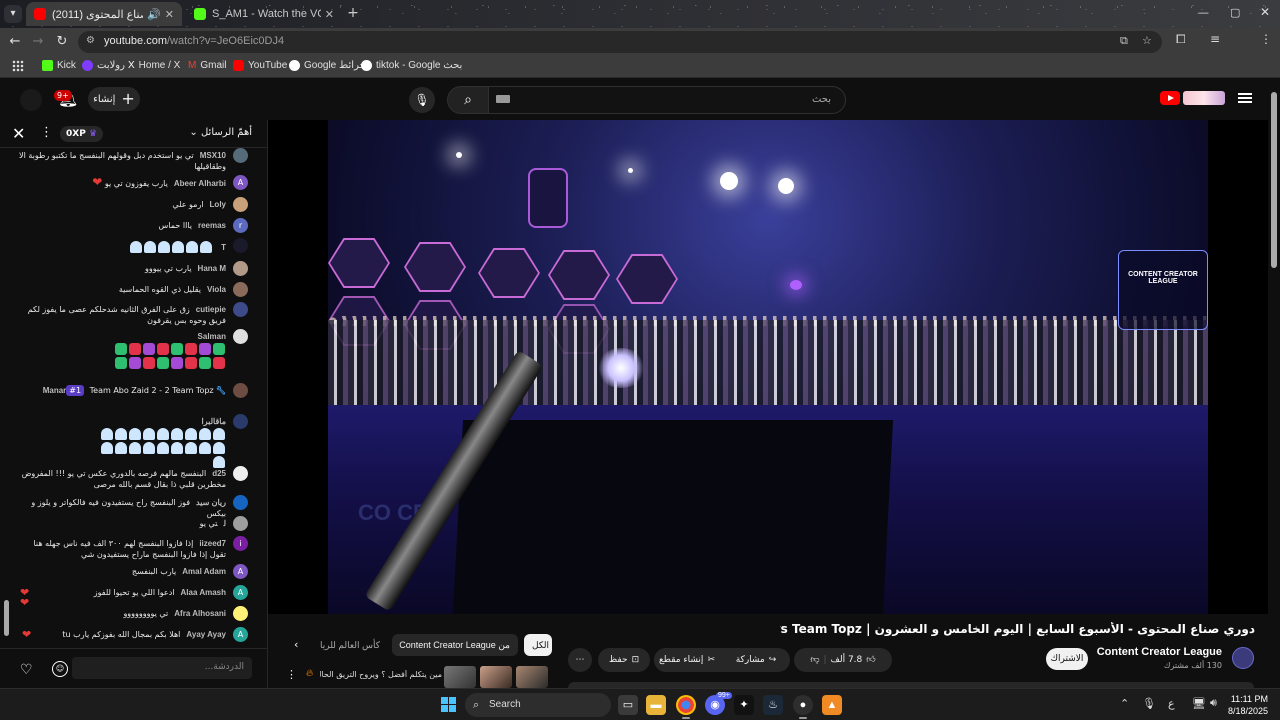 This screenshot has width=1280, height=720. What do you see at coordinates (220, 132) in the screenshot?
I see `chat-mode-dropdown: أهمّ الرسائل ⌄` at bounding box center [220, 132].